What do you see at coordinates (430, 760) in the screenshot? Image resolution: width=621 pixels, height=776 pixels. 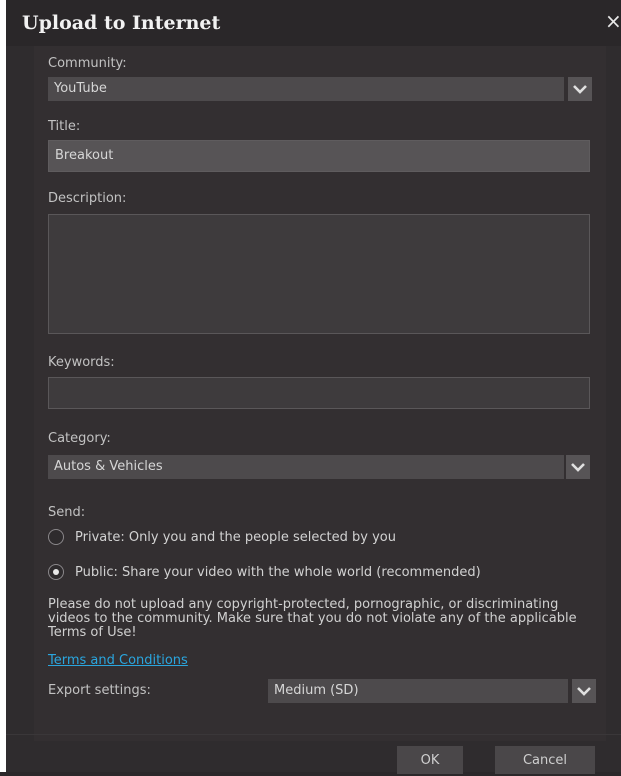 I see `ok-button: OK` at bounding box center [430, 760].